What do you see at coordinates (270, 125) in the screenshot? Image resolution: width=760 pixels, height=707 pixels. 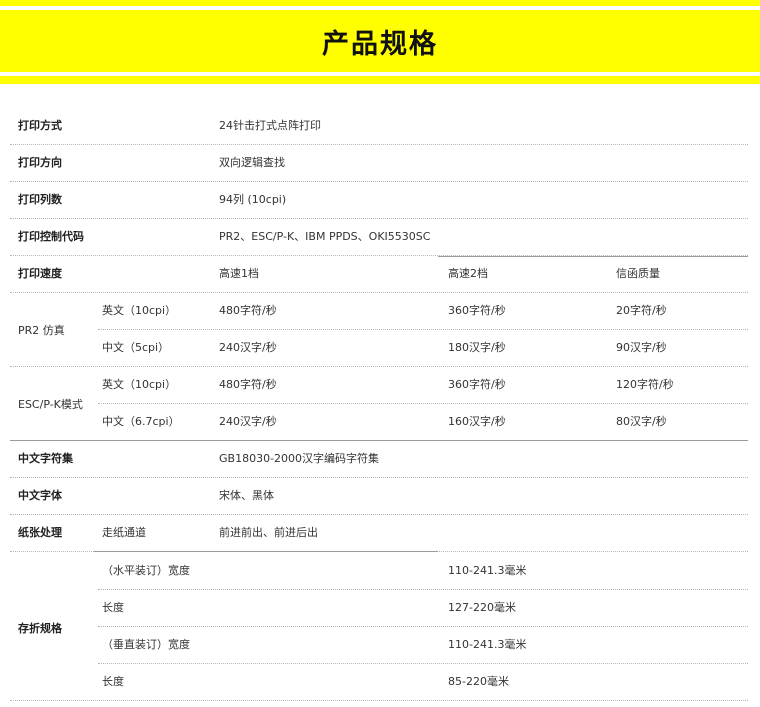 I see `spec-value: 24针击打式点阵打印` at bounding box center [270, 125].